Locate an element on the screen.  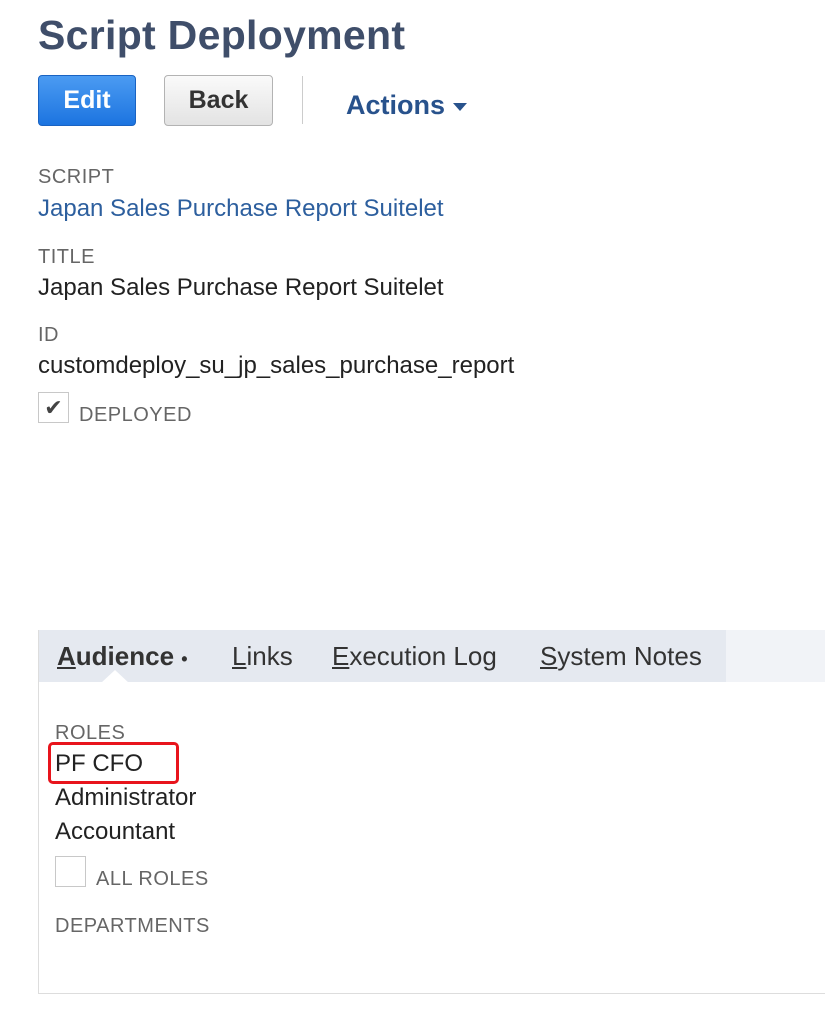
all-roles-checkbox is located at coordinates (70, 871).